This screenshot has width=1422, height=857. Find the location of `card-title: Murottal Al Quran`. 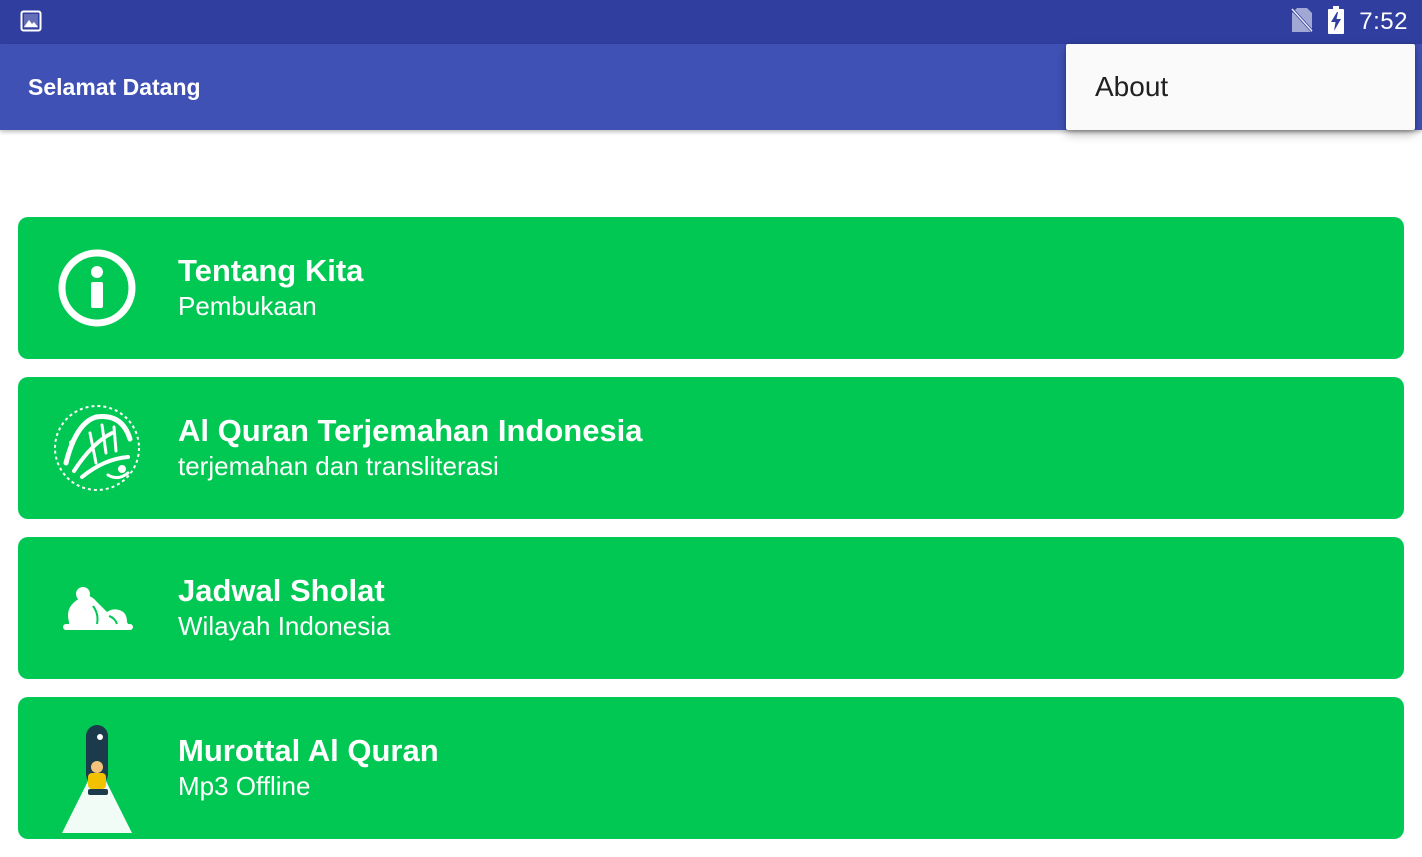

card-title: Murottal Al Quran is located at coordinates (308, 750).